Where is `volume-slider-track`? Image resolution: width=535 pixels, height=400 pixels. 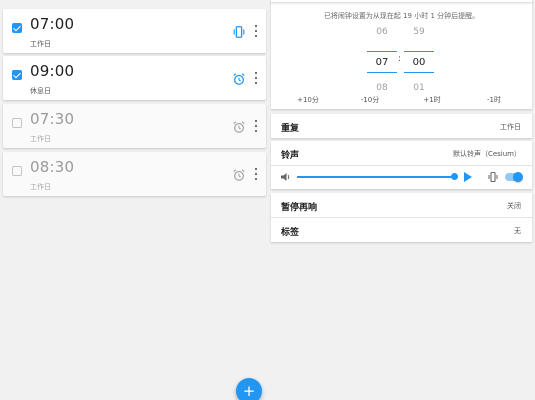
volume-slider-track is located at coordinates (376, 177).